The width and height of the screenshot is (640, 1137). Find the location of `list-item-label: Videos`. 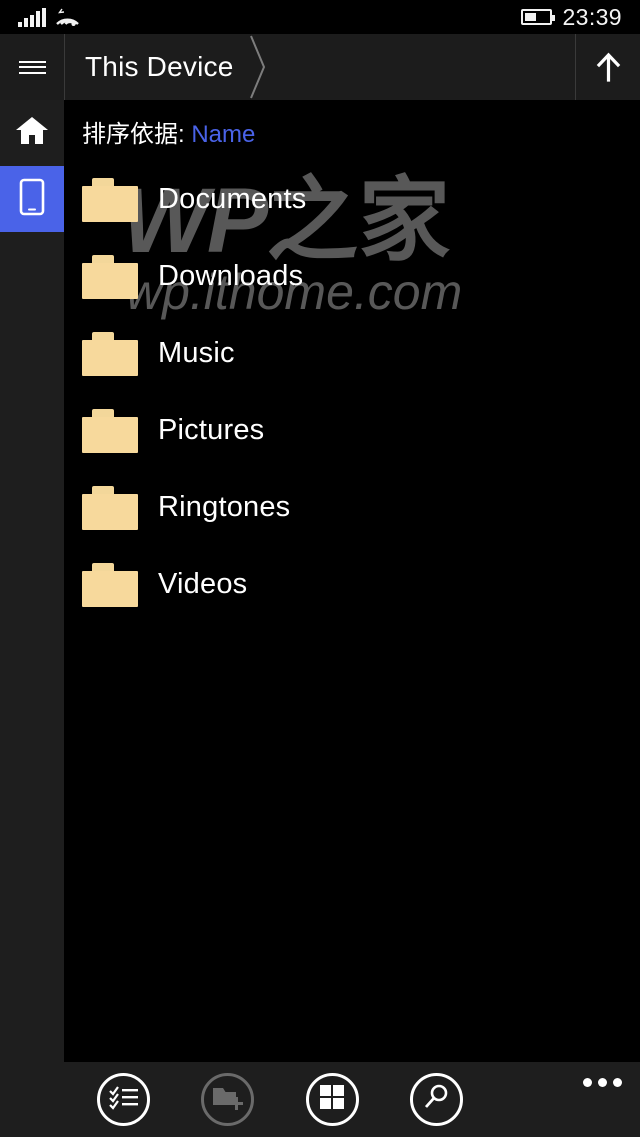

list-item-label: Videos is located at coordinates (203, 584).